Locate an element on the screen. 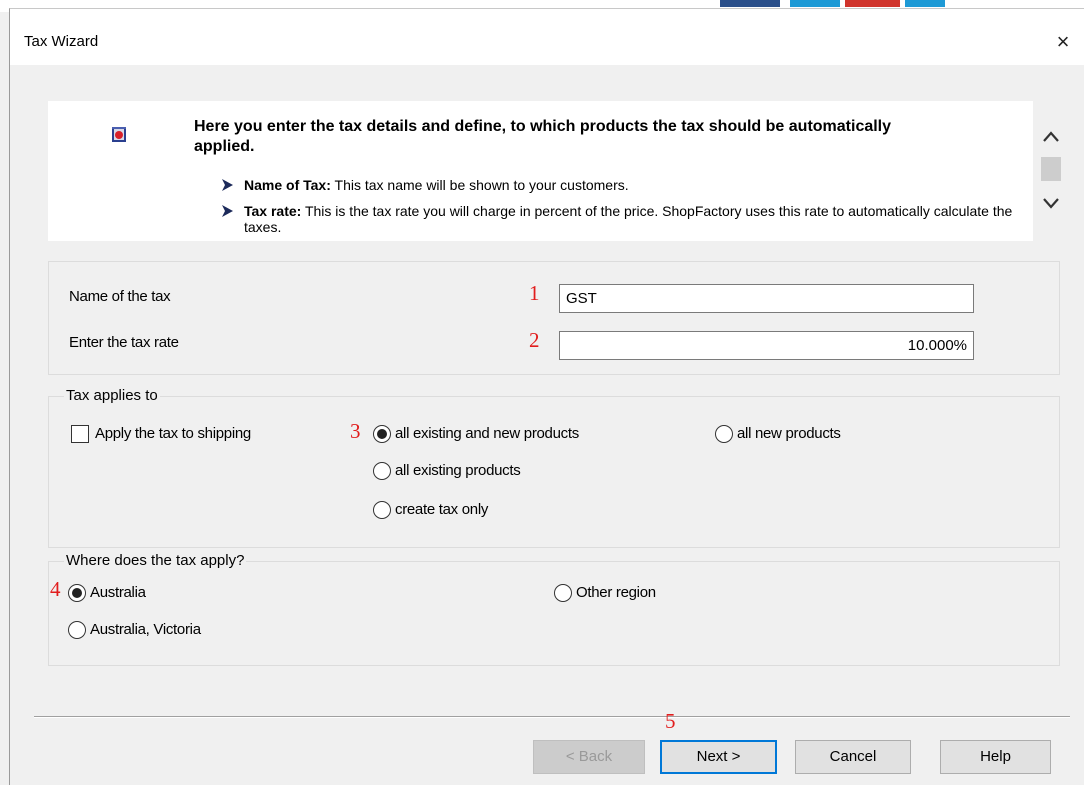 The image size is (1084, 785). back-button: < Back is located at coordinates (589, 757).